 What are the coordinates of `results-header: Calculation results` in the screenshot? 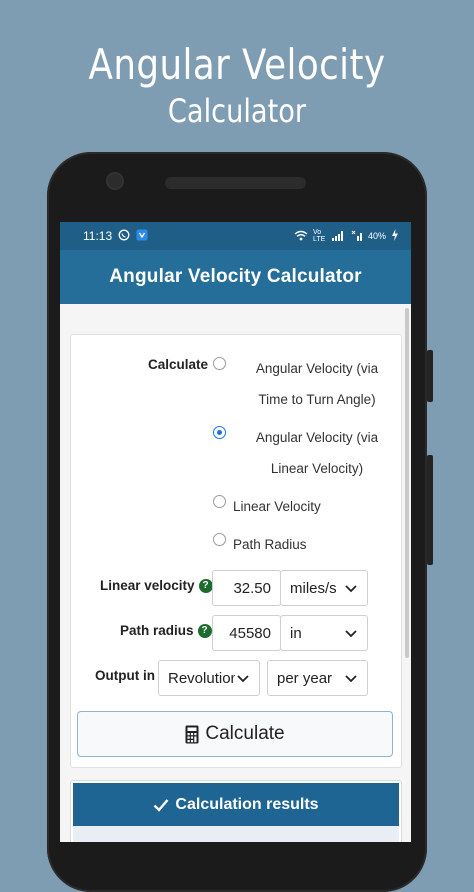 It's located at (236, 804).